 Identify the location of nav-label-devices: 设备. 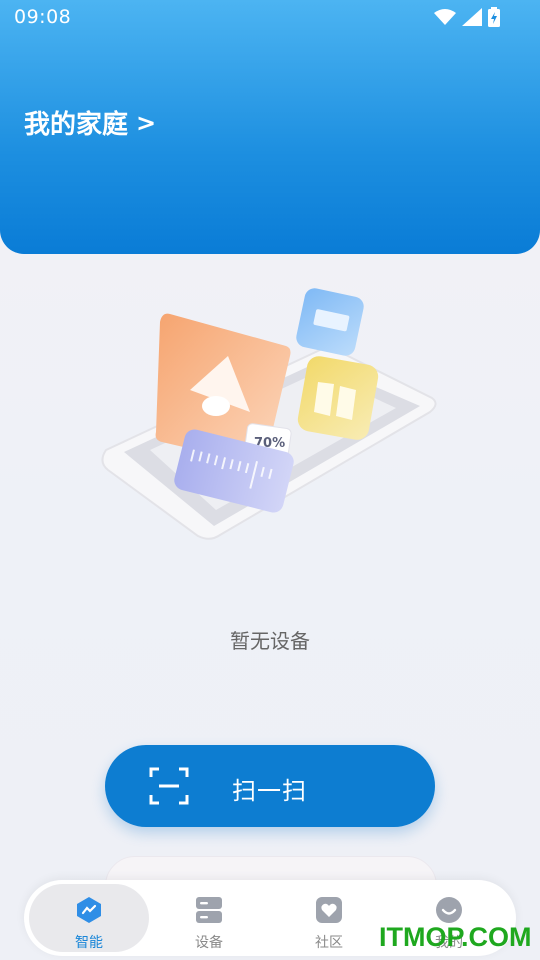
(209, 943).